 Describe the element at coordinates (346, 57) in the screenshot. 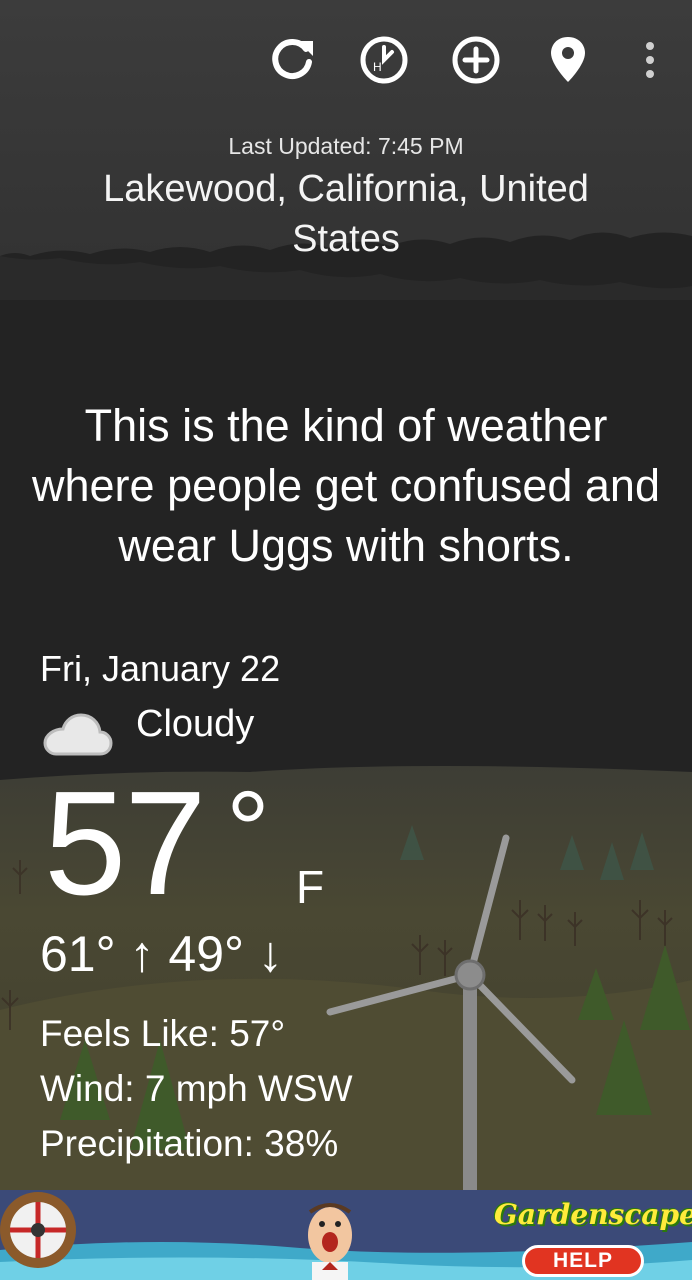

I see `toolbar: H` at that location.